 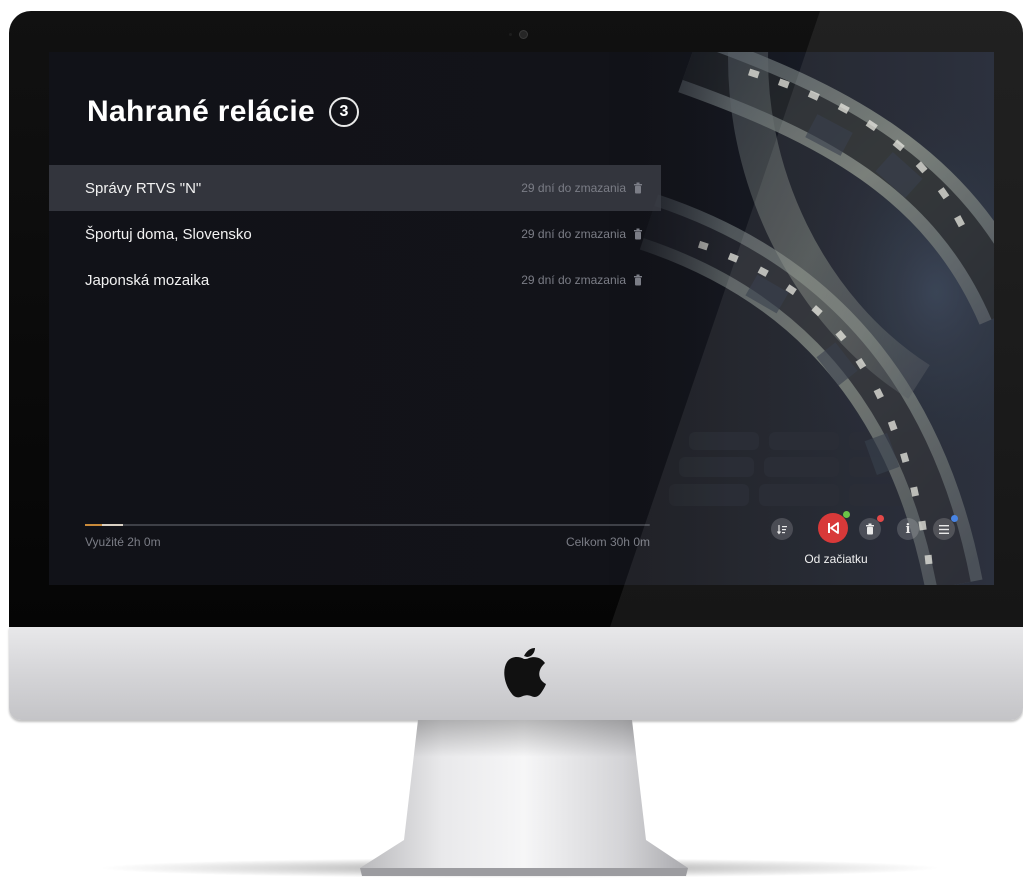 I want to click on restart-from-beginning-button, so click(x=834, y=527).